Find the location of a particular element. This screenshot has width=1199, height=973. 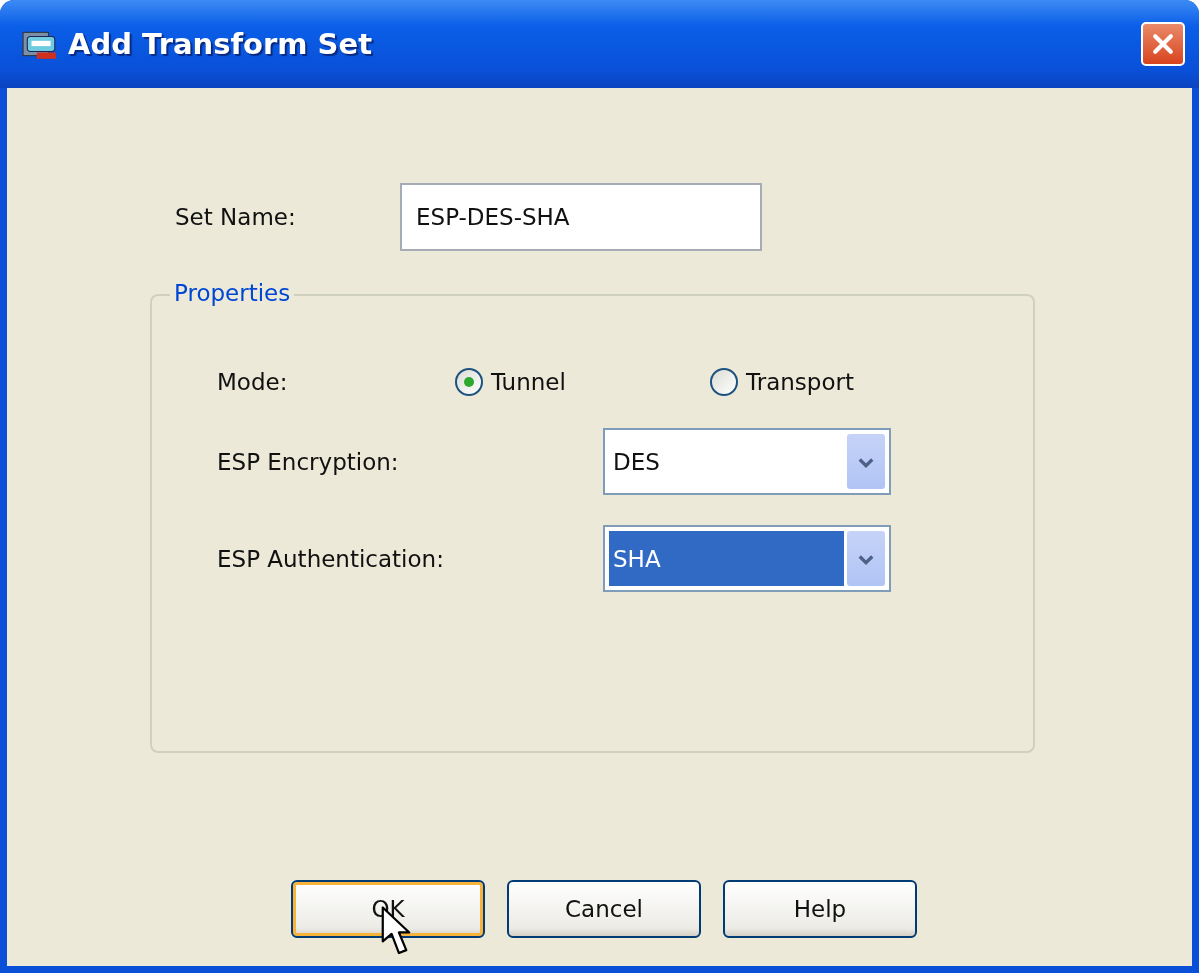

dropdown: DES is located at coordinates (747, 461).